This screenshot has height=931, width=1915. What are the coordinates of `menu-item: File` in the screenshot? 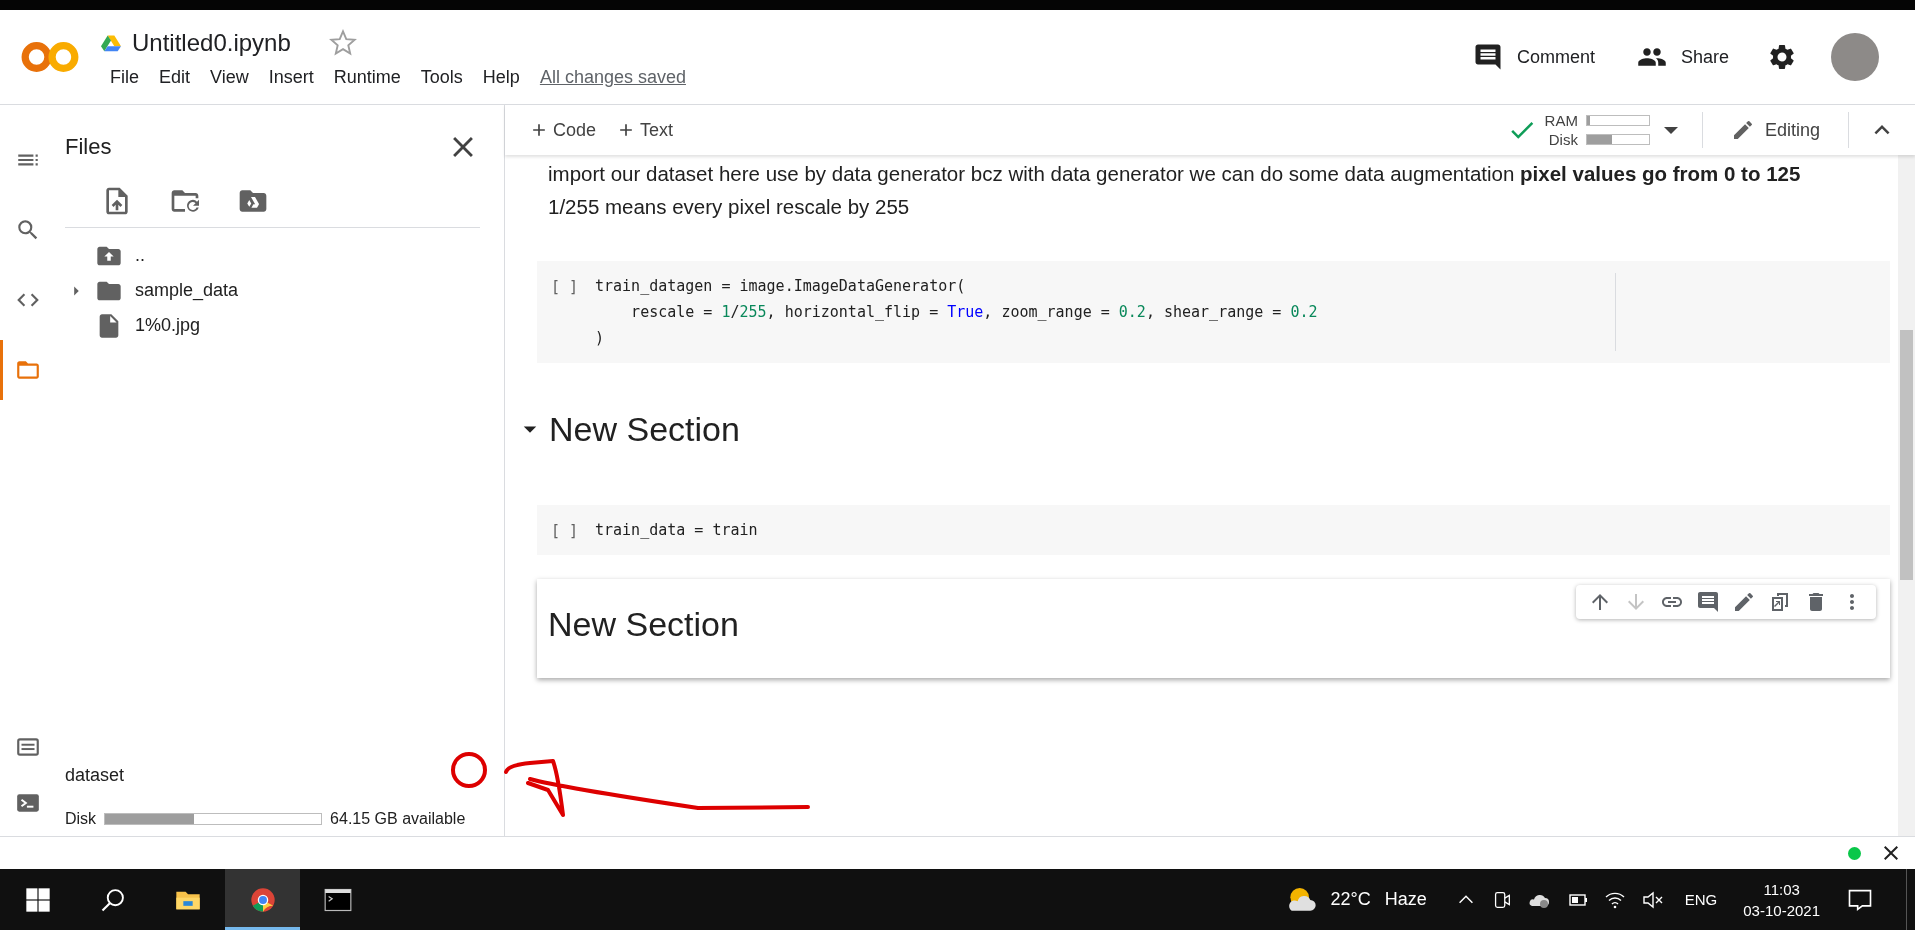 It's located at (124, 77).